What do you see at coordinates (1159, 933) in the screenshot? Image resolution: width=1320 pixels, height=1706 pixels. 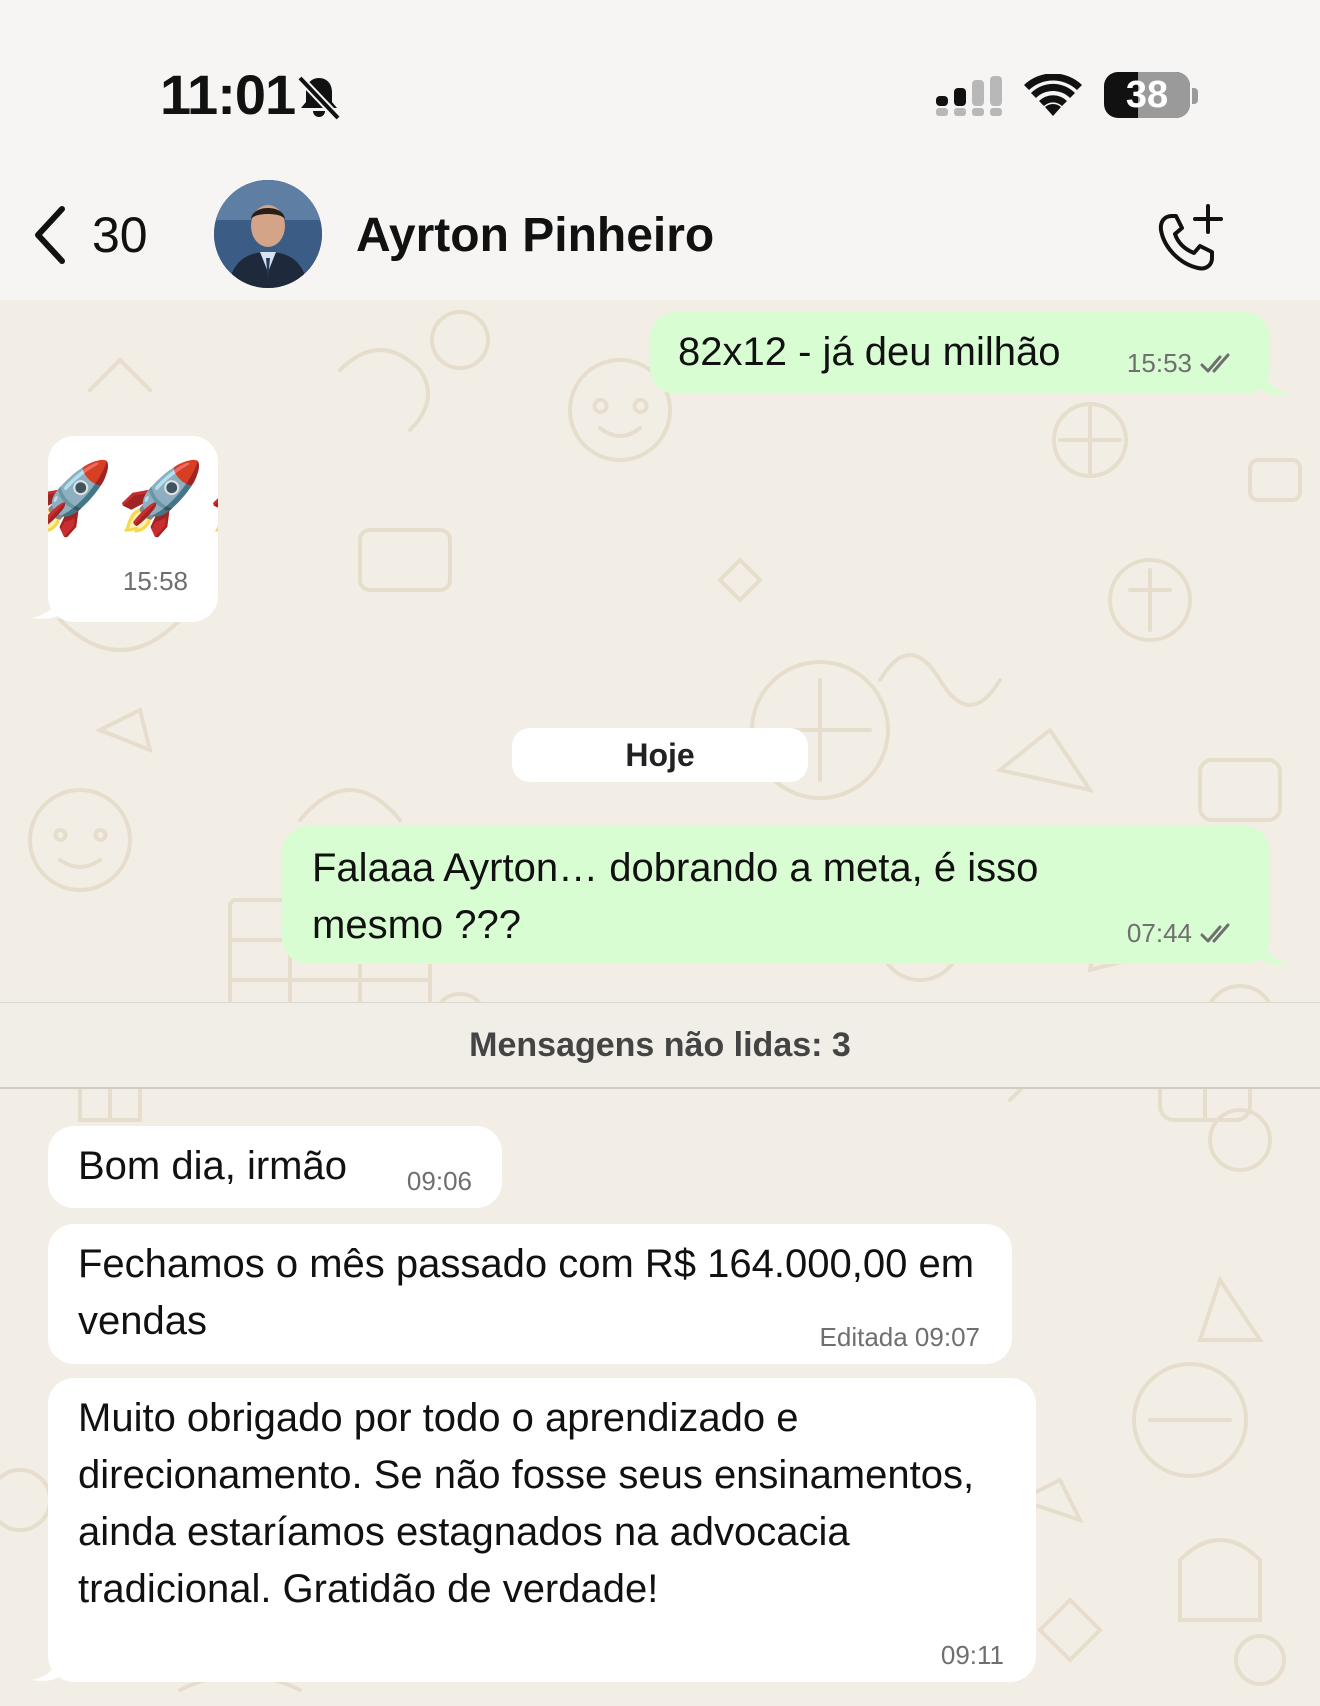 I see `message-time: 07:44` at bounding box center [1159, 933].